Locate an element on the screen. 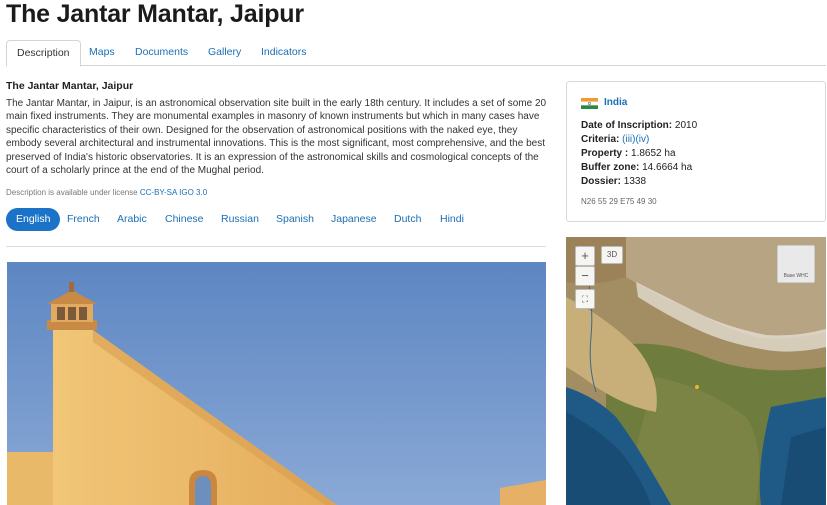 The image size is (827, 505). basemap-switcher: Base WHC is located at coordinates (796, 264).